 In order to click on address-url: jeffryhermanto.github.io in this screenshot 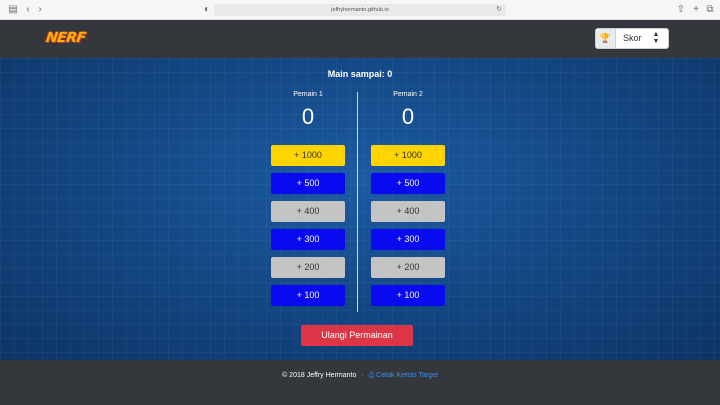, I will do `click(360, 10)`.